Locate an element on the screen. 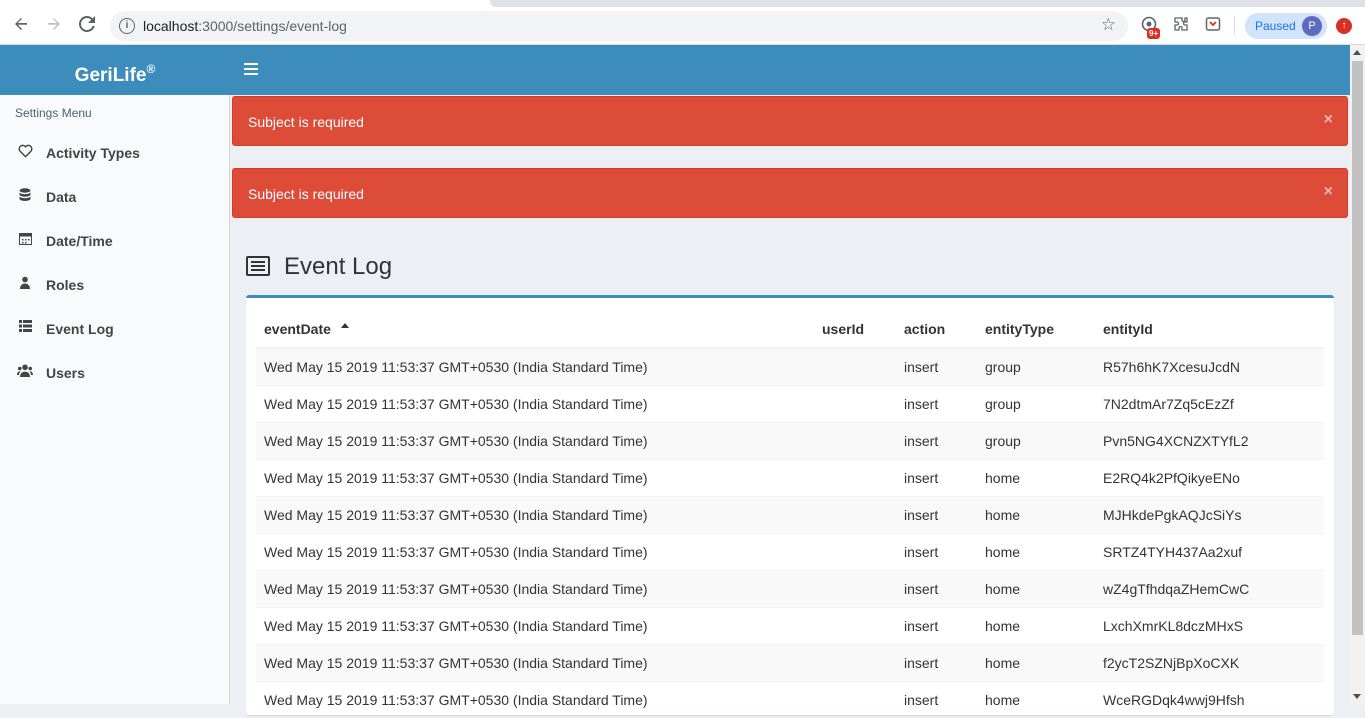  sidebar-item-label: Users is located at coordinates (65, 373).